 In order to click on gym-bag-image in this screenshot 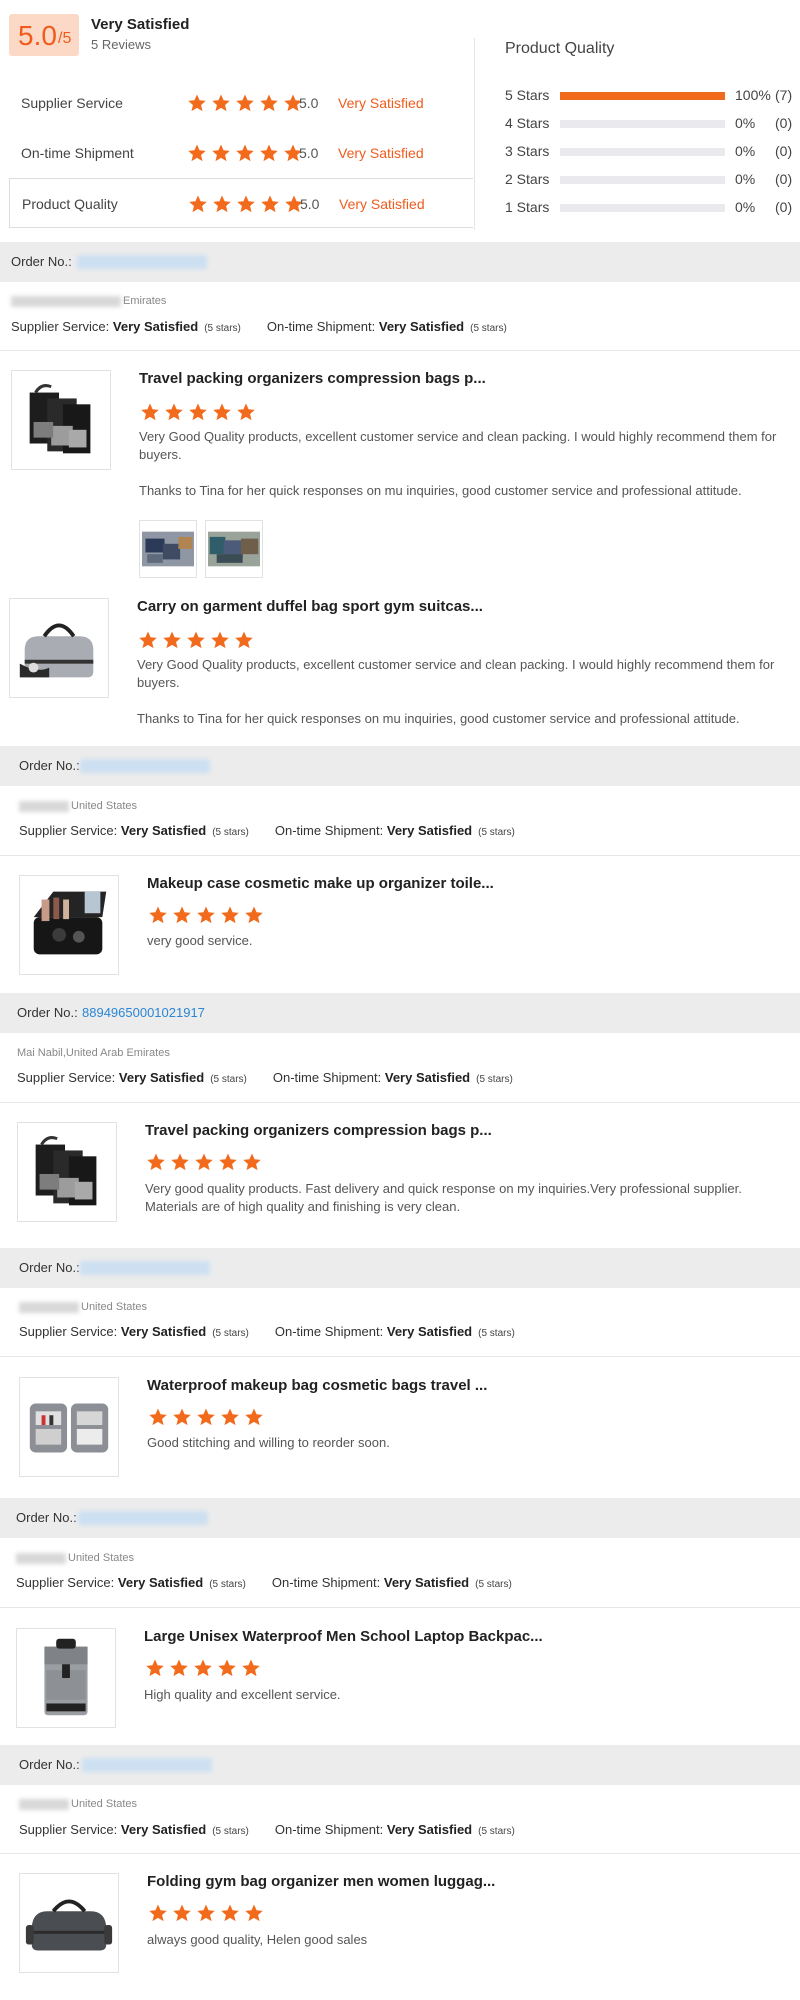, I will do `click(69, 1923)`.